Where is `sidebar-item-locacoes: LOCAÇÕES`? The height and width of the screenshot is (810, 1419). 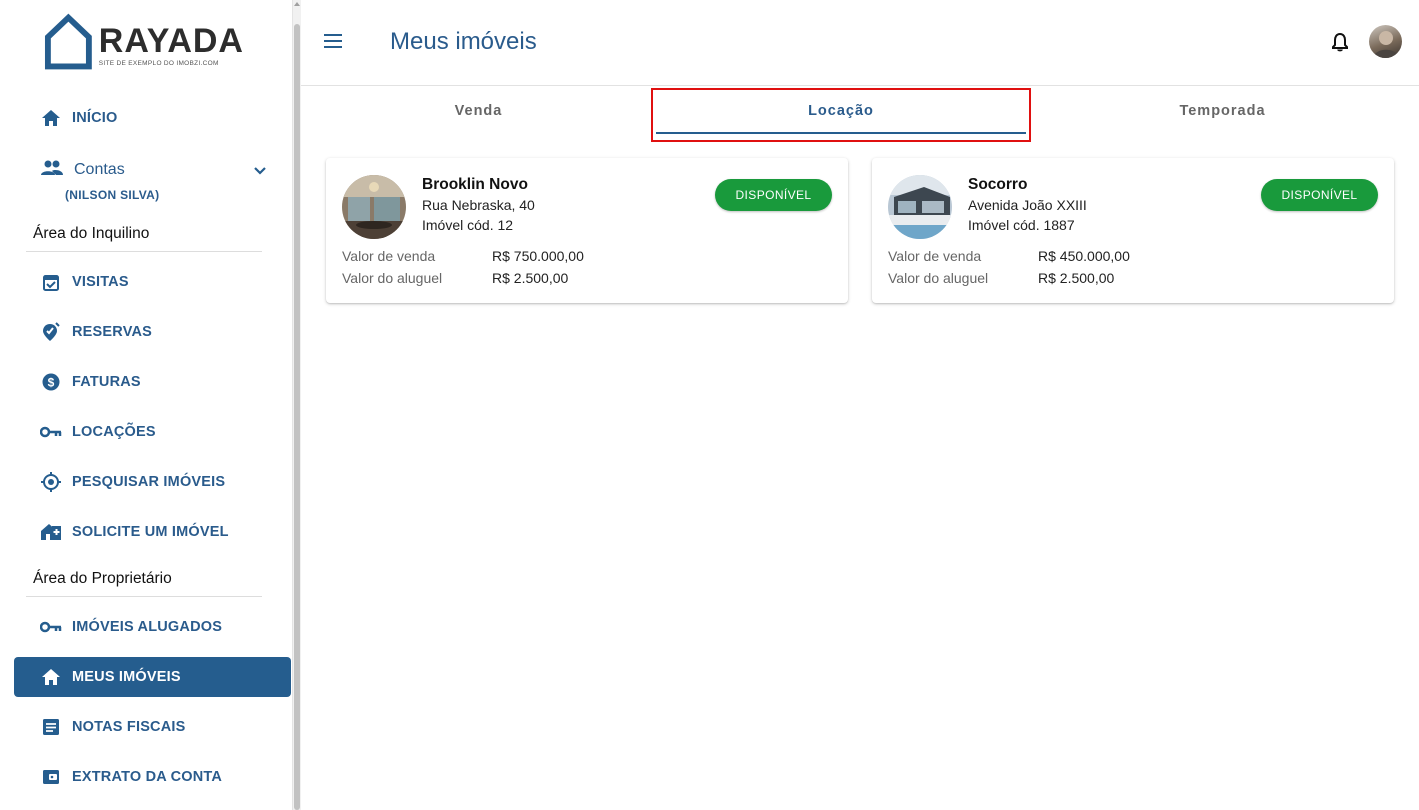
sidebar-item-locacoes: LOCAÇÕES is located at coordinates (152, 432).